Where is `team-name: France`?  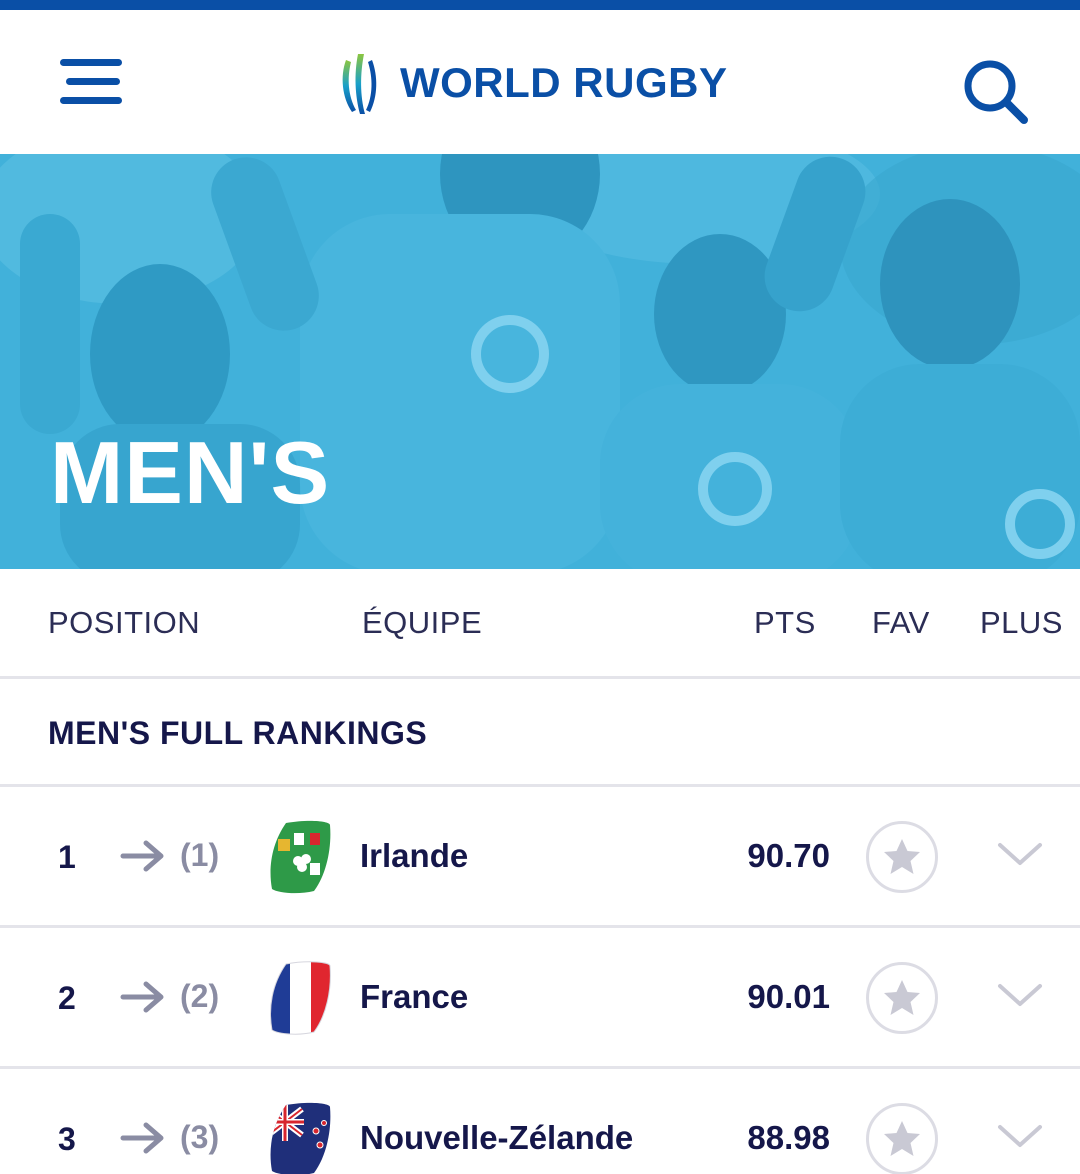
team-name: France is located at coordinates (414, 997).